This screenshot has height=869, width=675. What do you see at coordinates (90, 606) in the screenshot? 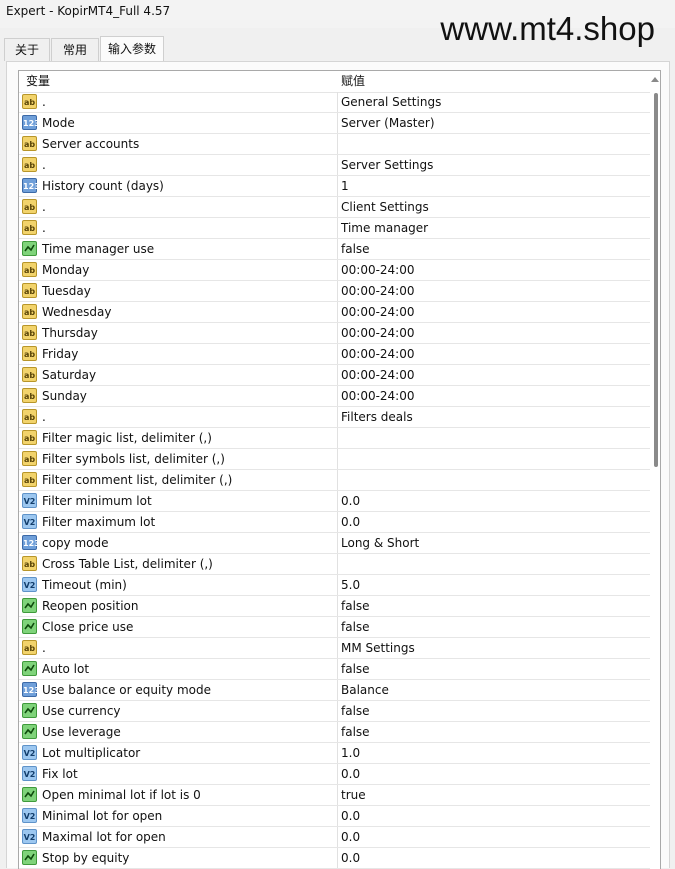
I see `variable-name: Reopen position` at bounding box center [90, 606].